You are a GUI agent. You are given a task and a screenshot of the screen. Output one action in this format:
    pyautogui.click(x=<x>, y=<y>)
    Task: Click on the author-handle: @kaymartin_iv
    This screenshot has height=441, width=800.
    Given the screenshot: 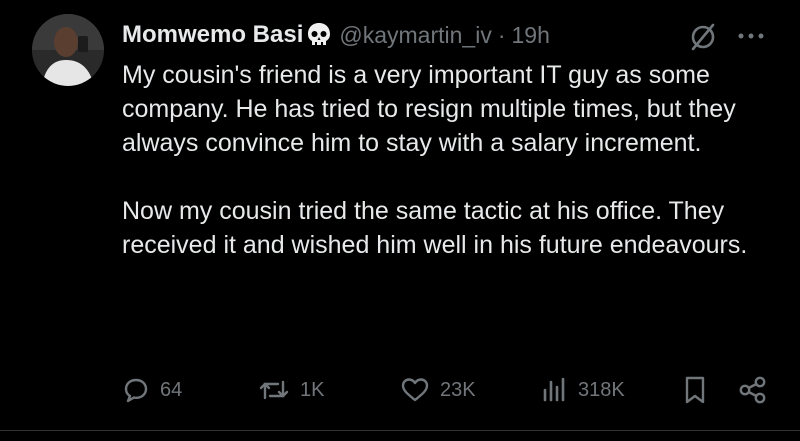 What is the action you would take?
    pyautogui.click(x=415, y=35)
    